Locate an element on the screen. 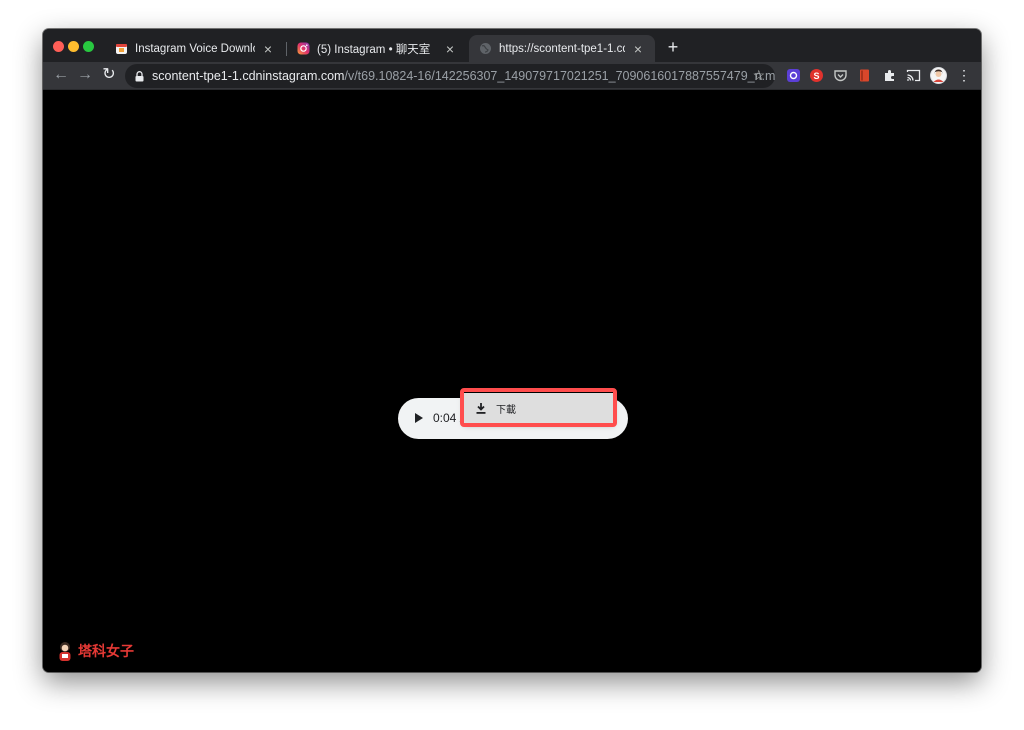  downloader-favicon-icon is located at coordinates (121, 49).